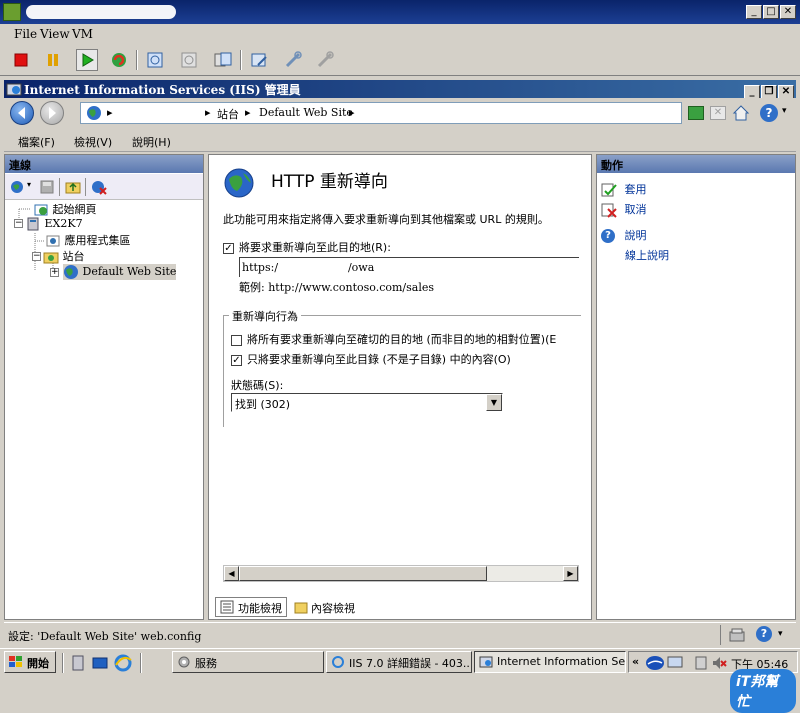 The image size is (800, 713). I want to click on redirect-behavior-title: 重新導向行為, so click(265, 316).